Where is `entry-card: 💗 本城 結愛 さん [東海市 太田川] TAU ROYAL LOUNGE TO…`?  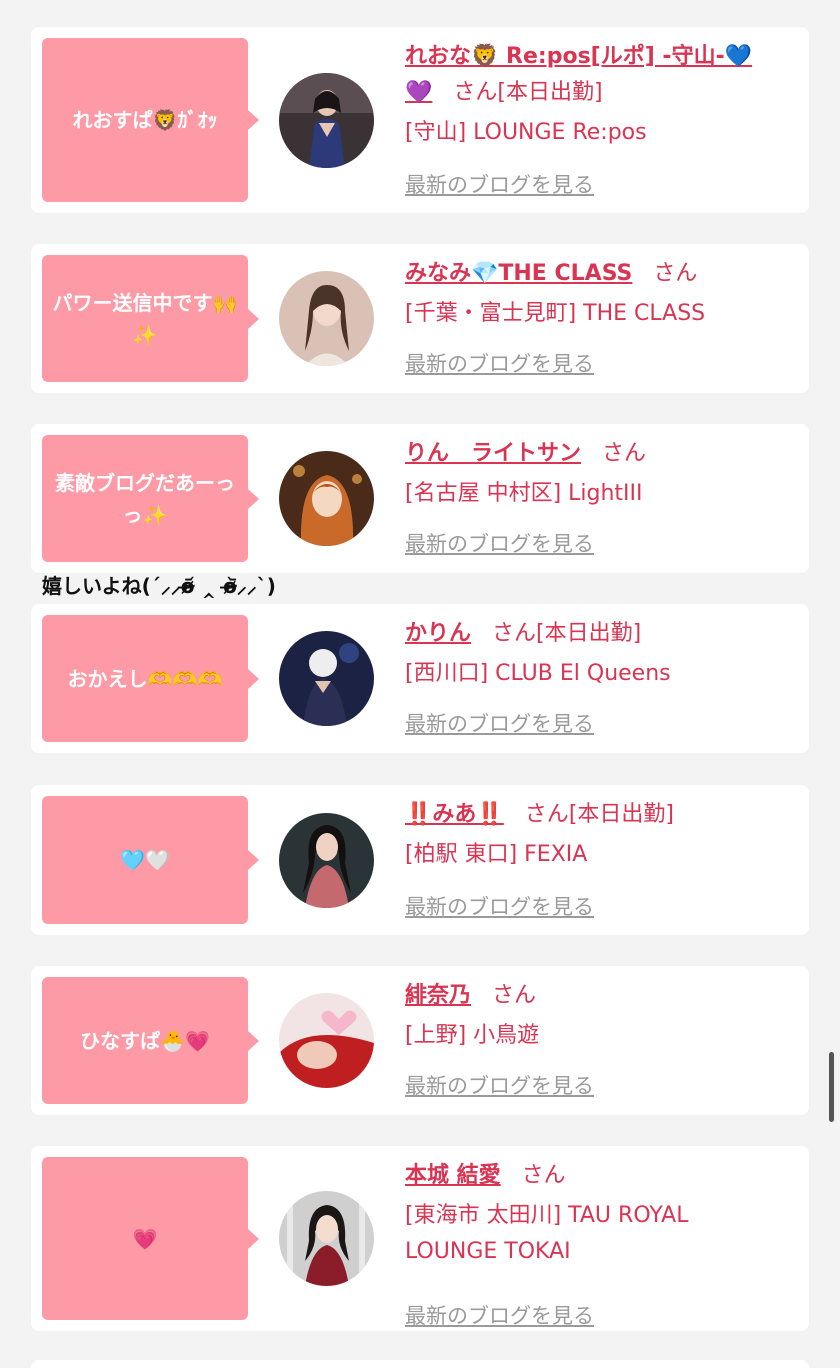 entry-card: 💗 本城 結愛 さん [東海市 太田川] TAU ROYAL LOUNGE TO… is located at coordinates (420, 1238).